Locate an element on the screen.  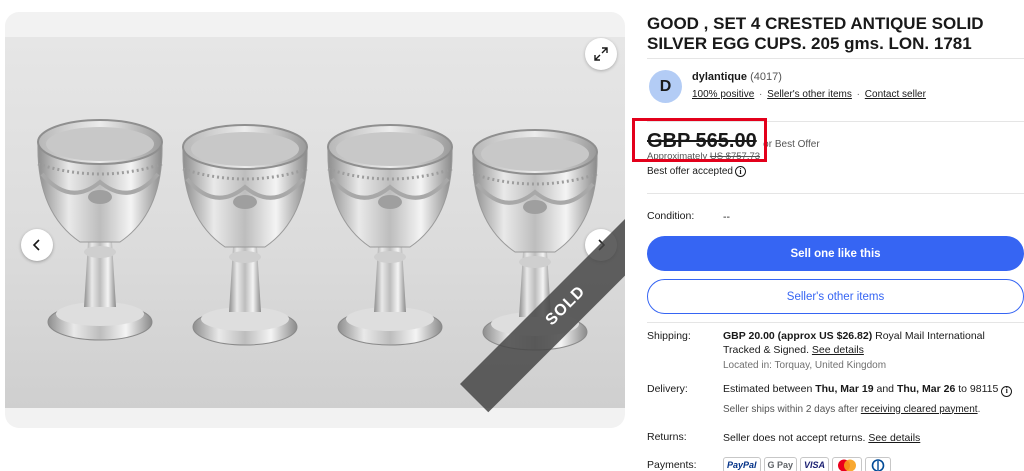
mastercard-icon is located at coordinates (847, 465).